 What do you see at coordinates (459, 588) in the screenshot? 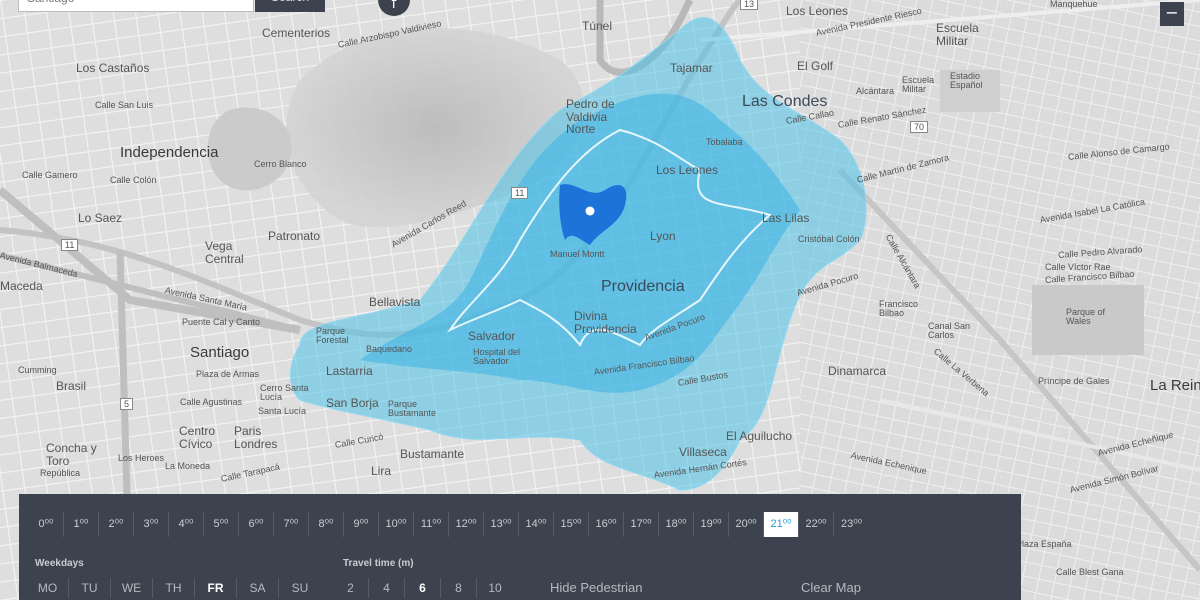
I see `travel-time-option: 8` at bounding box center [459, 588].